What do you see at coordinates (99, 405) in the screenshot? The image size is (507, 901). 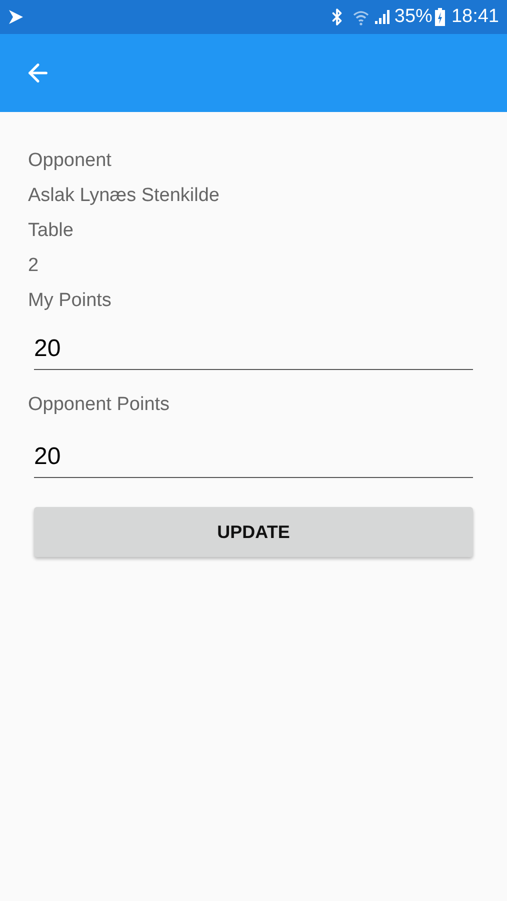 I see `field-label: Opponent Points` at bounding box center [99, 405].